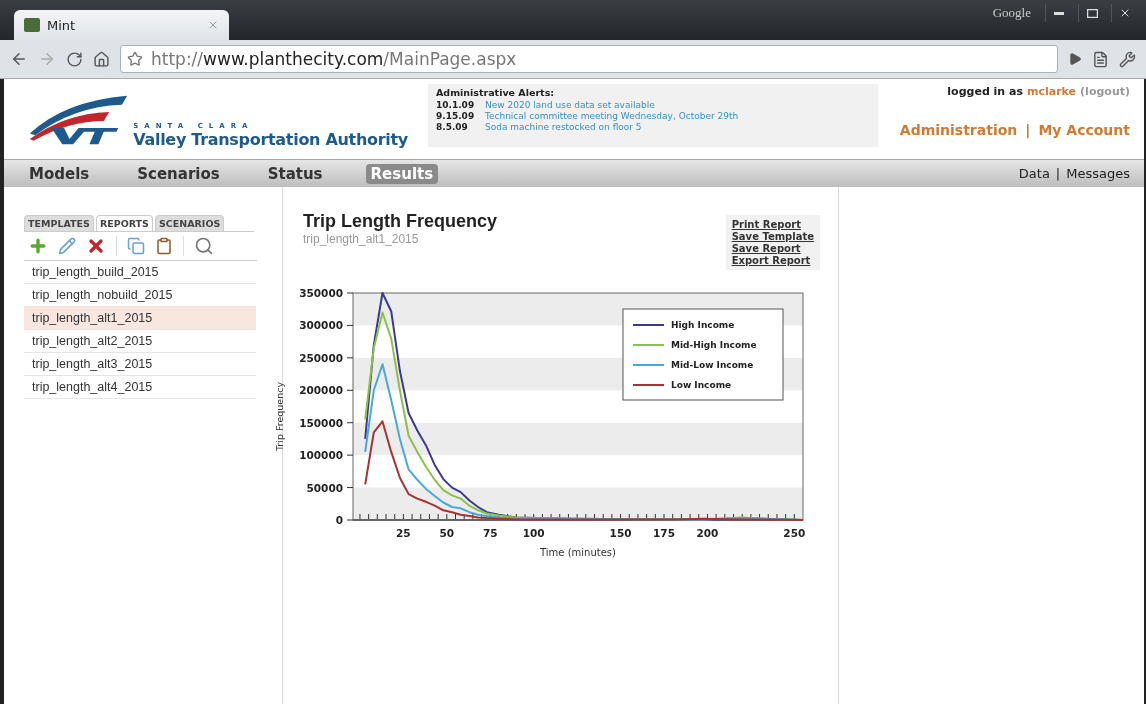  I want to click on report-item: trip_length_alt3_2015, so click(140, 364).